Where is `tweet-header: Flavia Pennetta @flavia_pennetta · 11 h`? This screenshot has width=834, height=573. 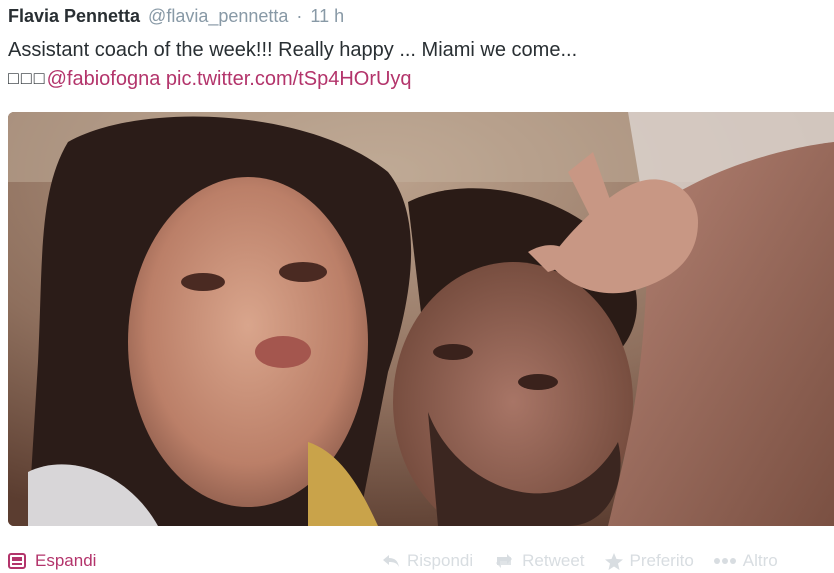 tweet-header: Flavia Pennetta @flavia_pennetta · 11 h is located at coordinates (176, 16).